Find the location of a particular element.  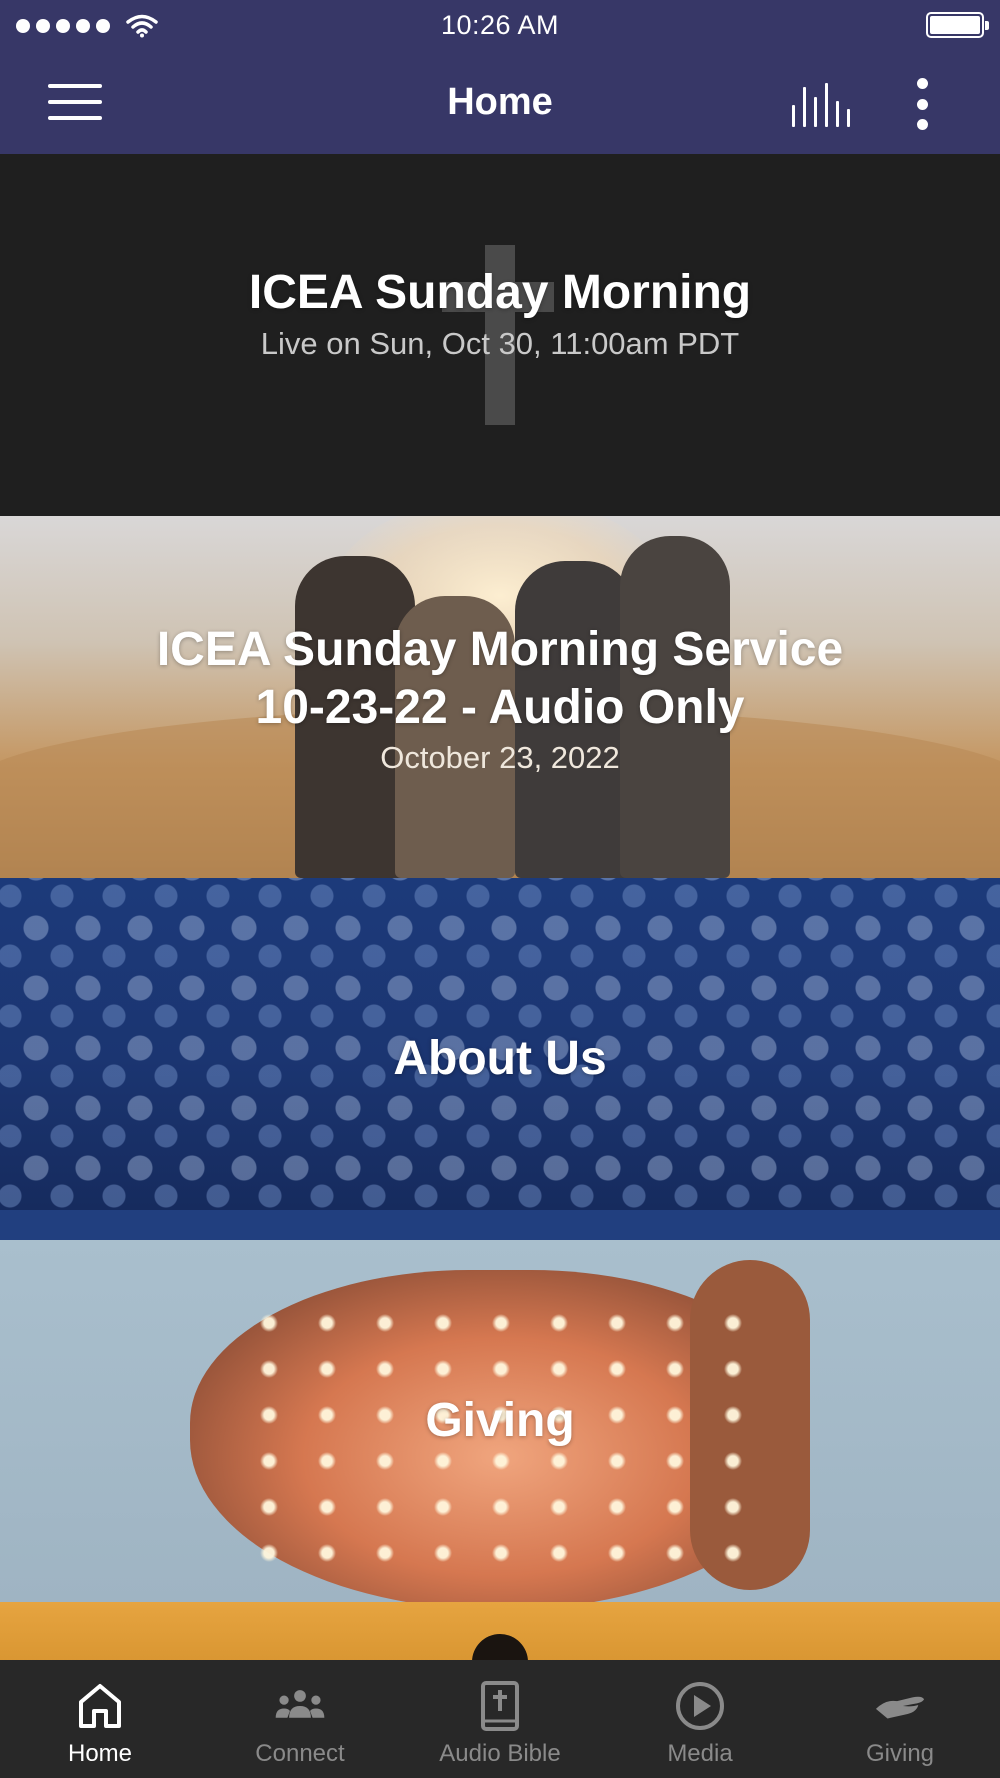

tab-connect: Connect is located at coordinates (300, 1719).